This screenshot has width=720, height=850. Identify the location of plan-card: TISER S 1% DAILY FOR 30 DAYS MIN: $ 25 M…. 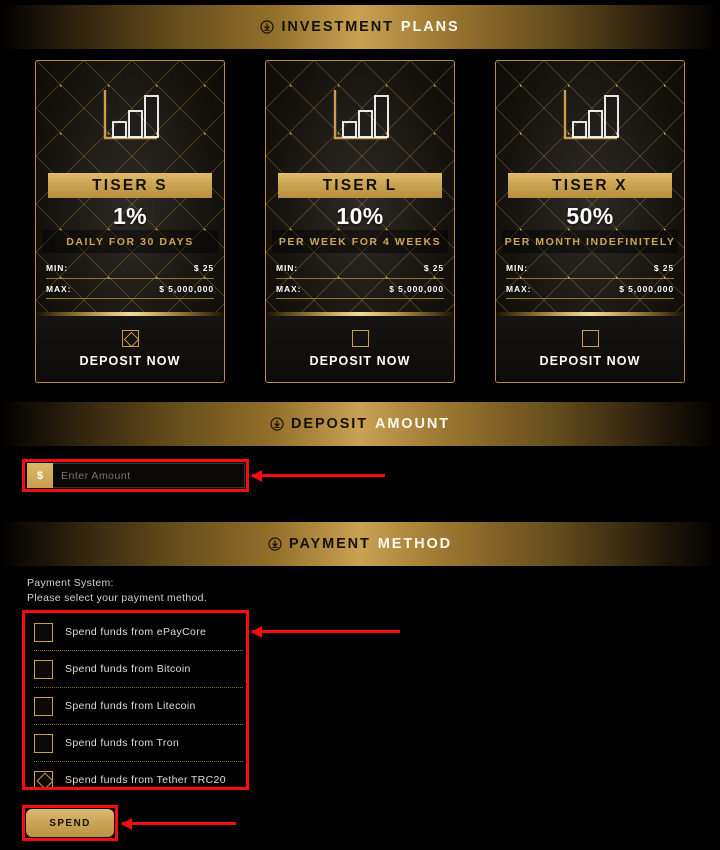
(130, 221).